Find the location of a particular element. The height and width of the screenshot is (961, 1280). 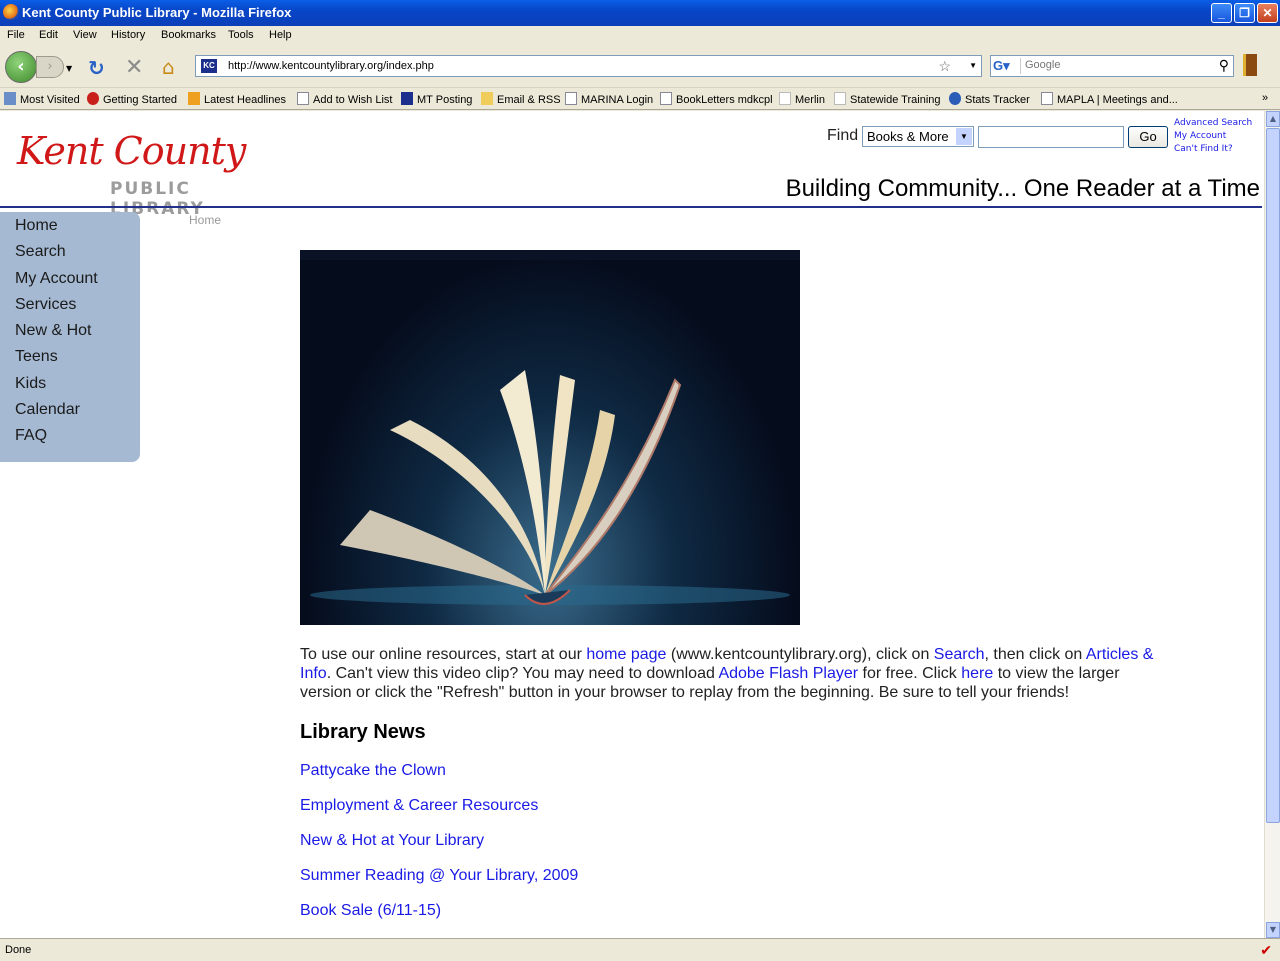

nav-teens: Teens is located at coordinates (36, 357).